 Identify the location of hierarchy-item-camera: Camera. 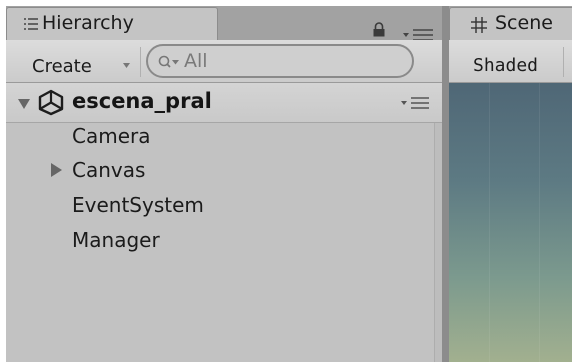
(222, 136).